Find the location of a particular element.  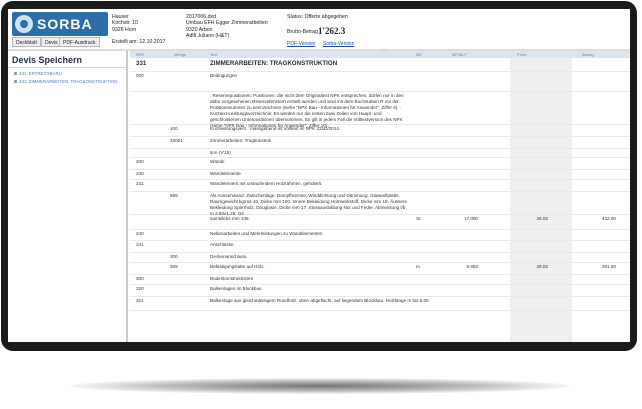

sorba-version-link: Sorba-Version is located at coordinates (339, 44).